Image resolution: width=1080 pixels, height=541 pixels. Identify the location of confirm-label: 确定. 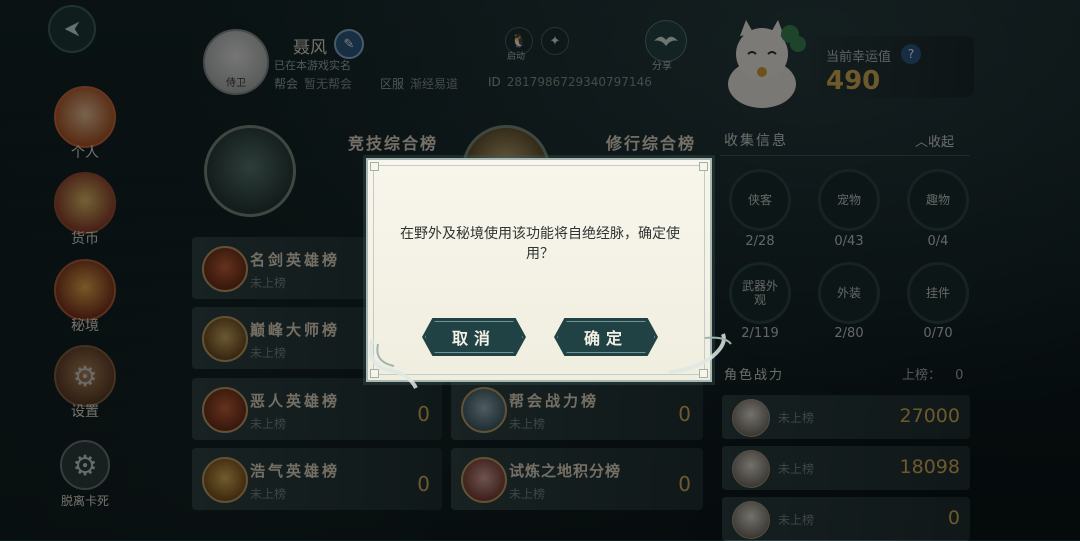
(605, 338).